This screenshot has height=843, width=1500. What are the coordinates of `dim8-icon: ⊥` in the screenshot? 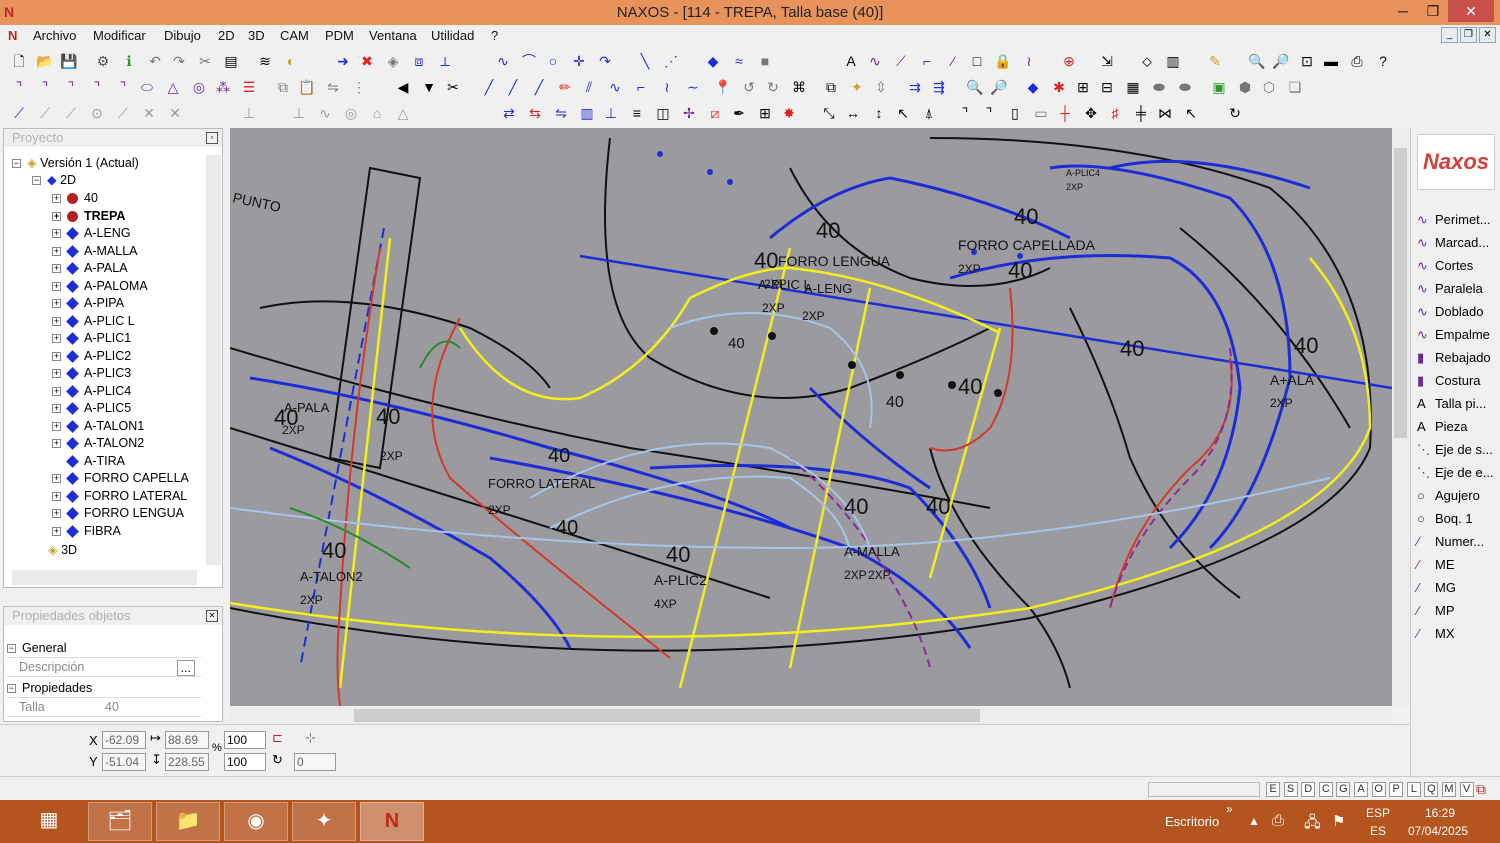 It's located at (249, 113).